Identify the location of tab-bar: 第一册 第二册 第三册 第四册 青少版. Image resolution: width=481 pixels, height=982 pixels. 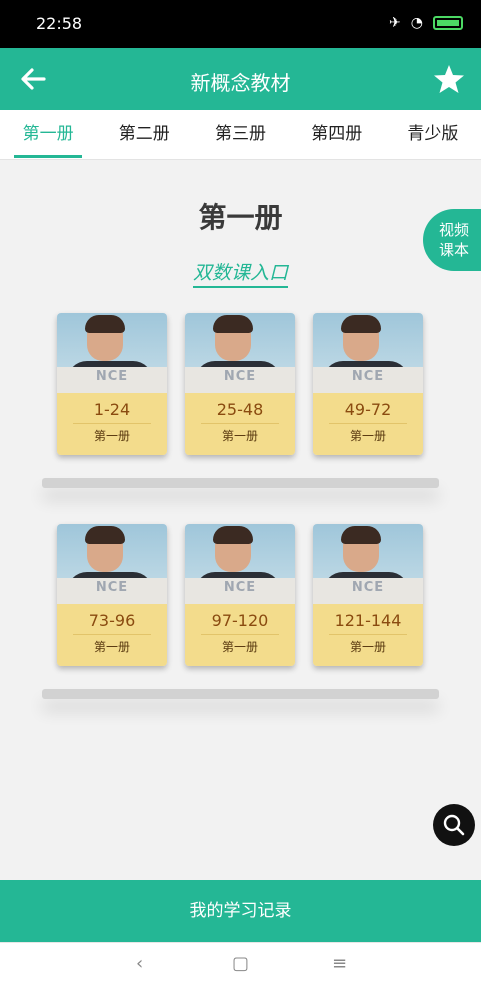
(240, 135).